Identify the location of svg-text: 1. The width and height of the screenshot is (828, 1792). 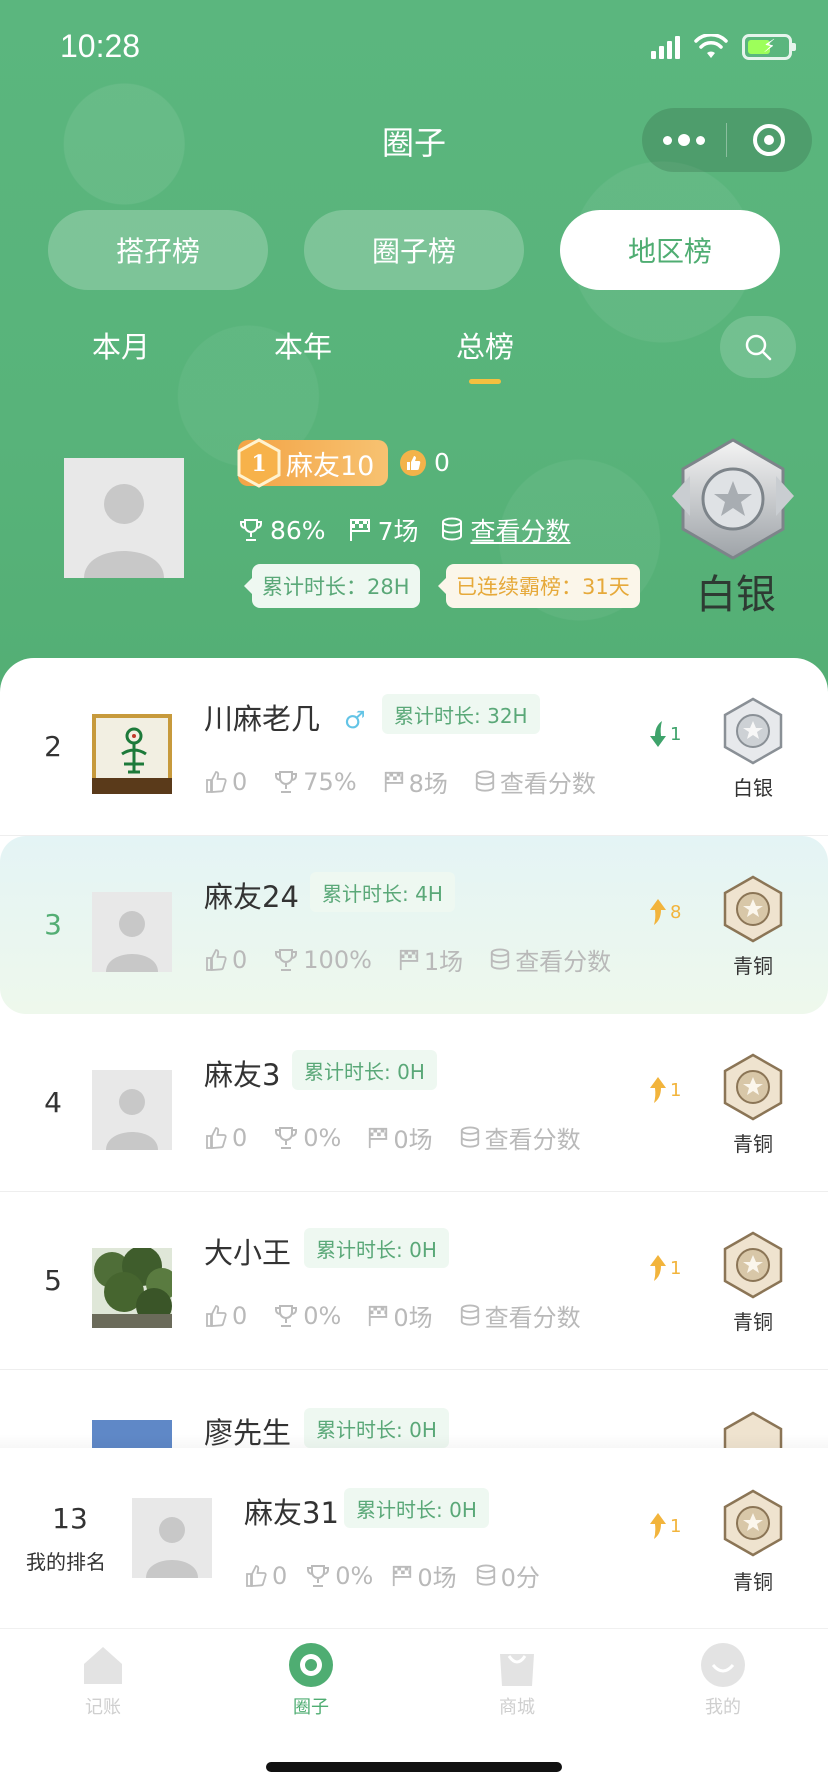
(258, 464).